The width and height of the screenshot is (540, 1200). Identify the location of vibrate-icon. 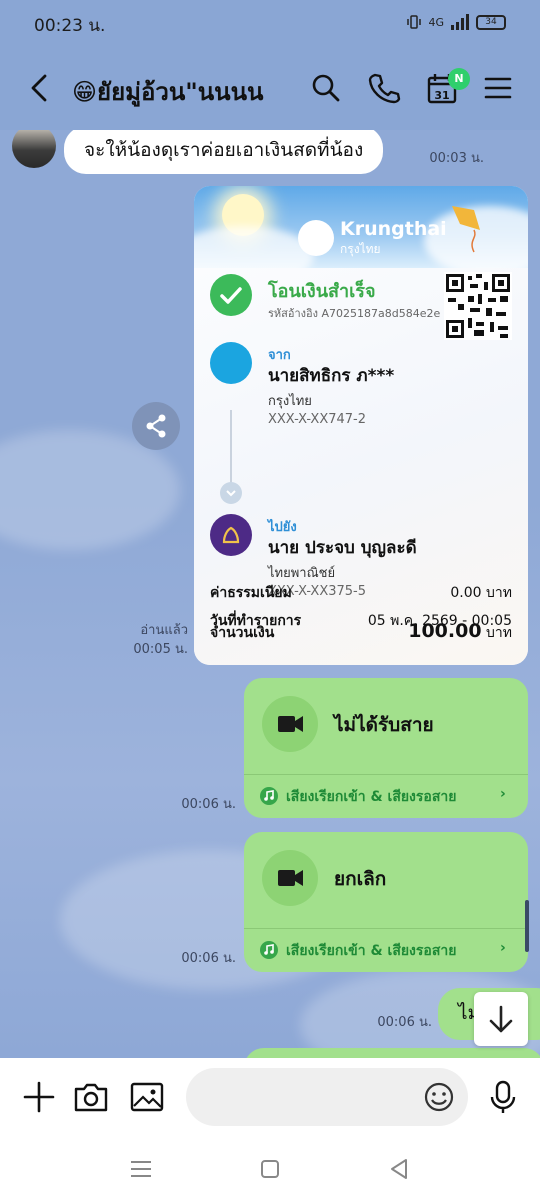
(414, 22).